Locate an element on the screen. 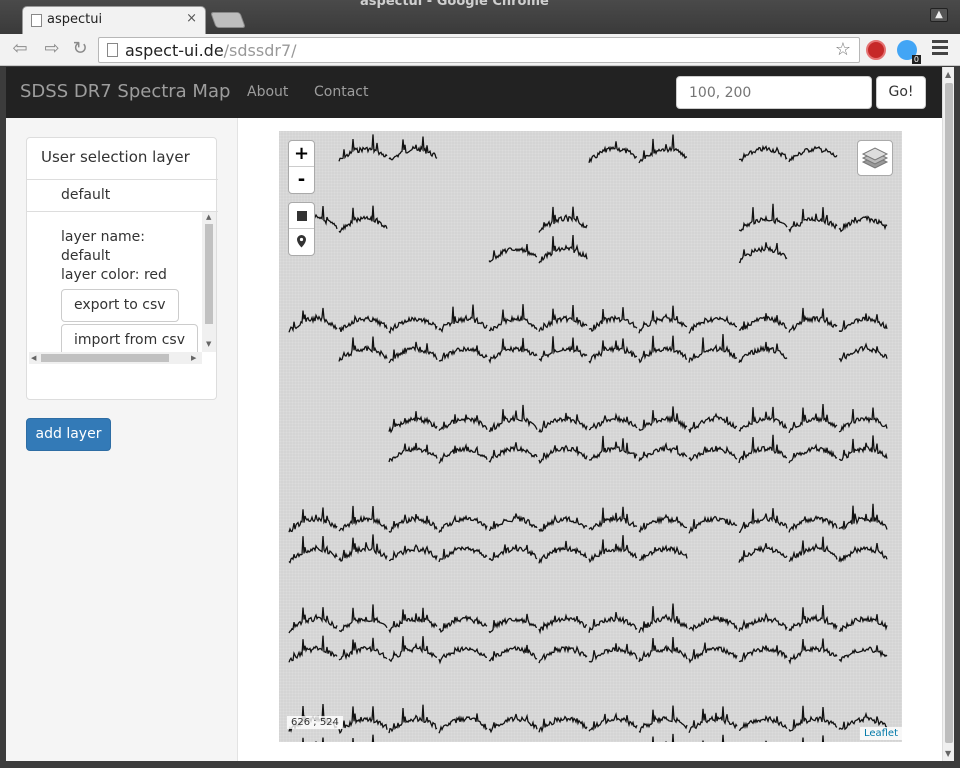 The image size is (960, 768). navbar: SDSS DR7 Spectra Map About Contact Go! is located at coordinates (474, 92).